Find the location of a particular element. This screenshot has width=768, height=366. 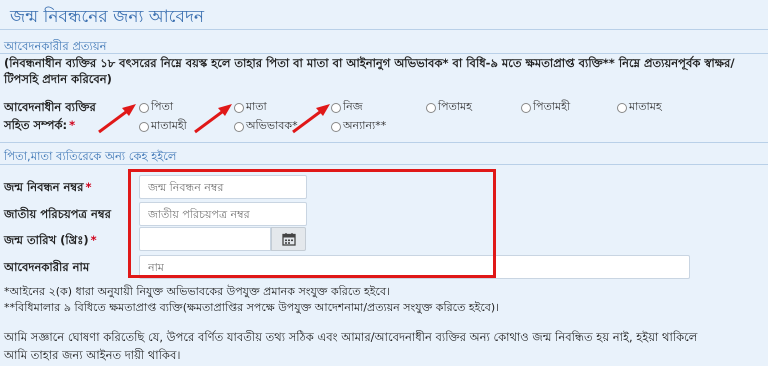

declaration-line2: আমি তাহার জন্য আইনত দায়ী থাকিব। is located at coordinates (92, 355).